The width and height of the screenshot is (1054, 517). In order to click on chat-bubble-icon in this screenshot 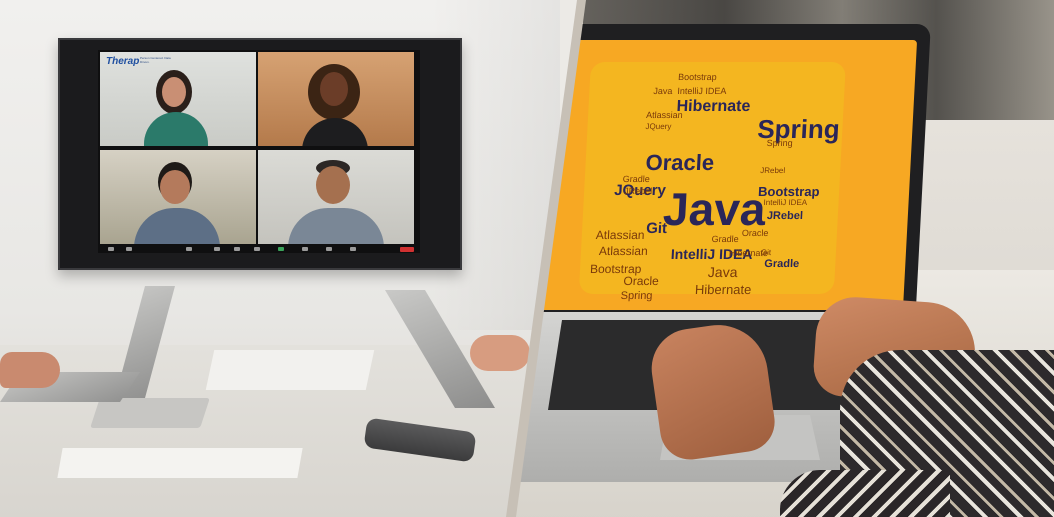, I will do `click(257, 249)`.